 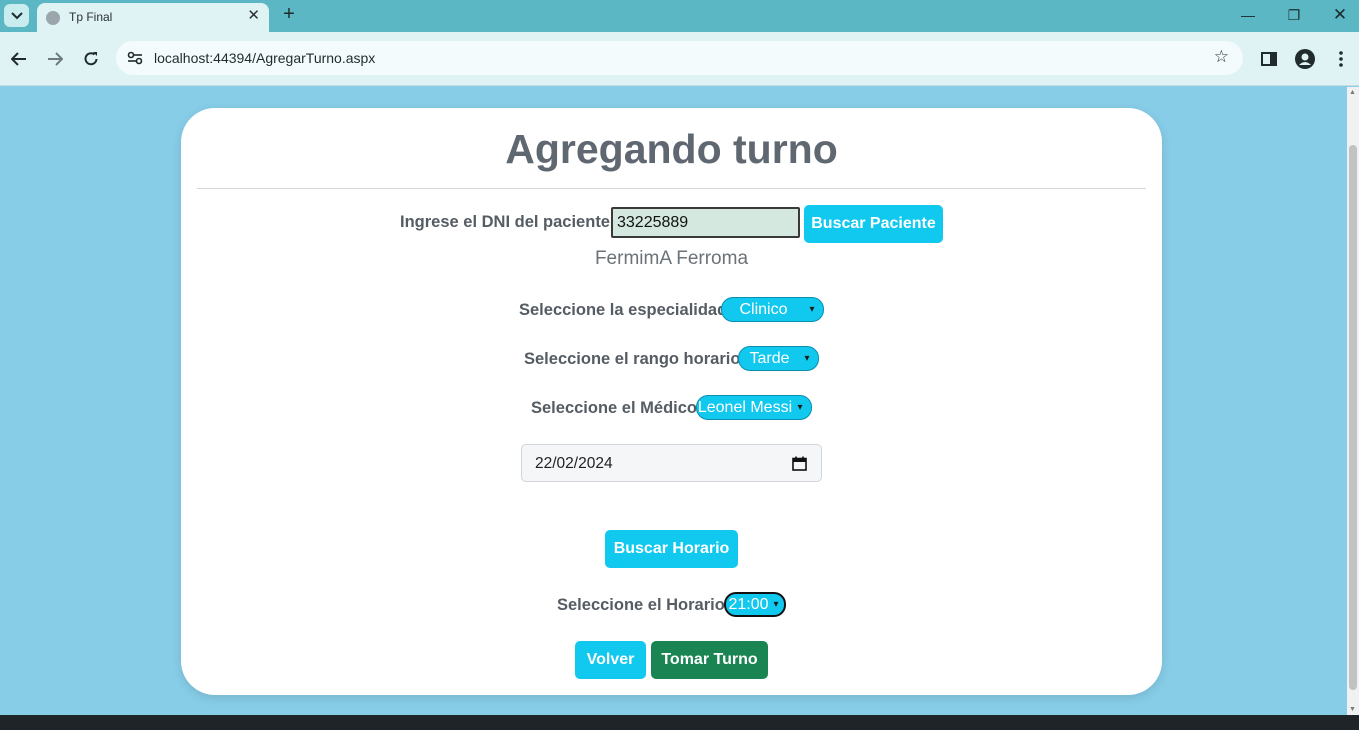 What do you see at coordinates (1340, 15) in the screenshot?
I see `window-close-icon: ✕` at bounding box center [1340, 15].